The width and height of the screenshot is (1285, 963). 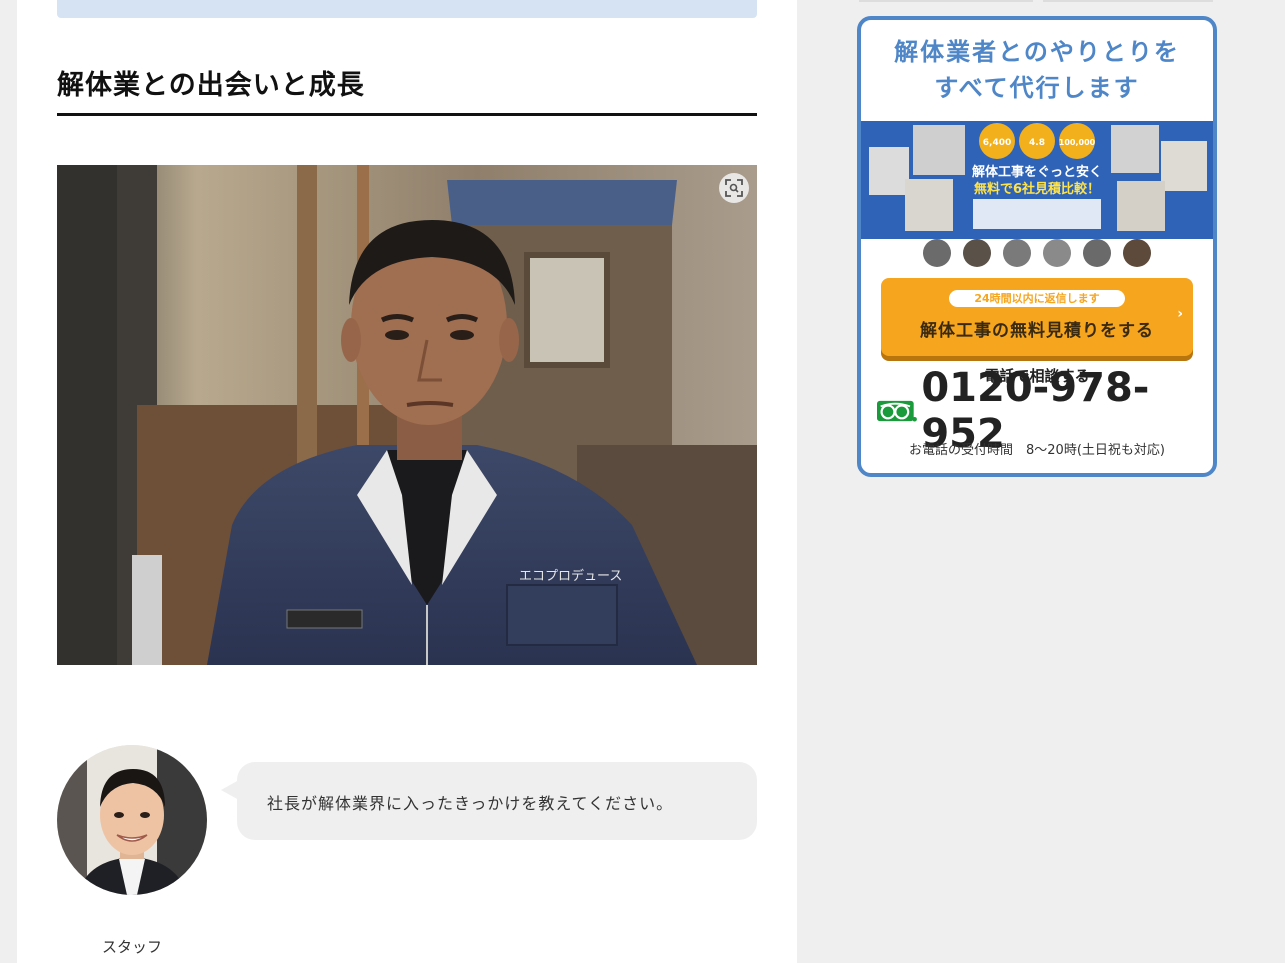 I want to click on zoom-button, so click(x=734, y=188).